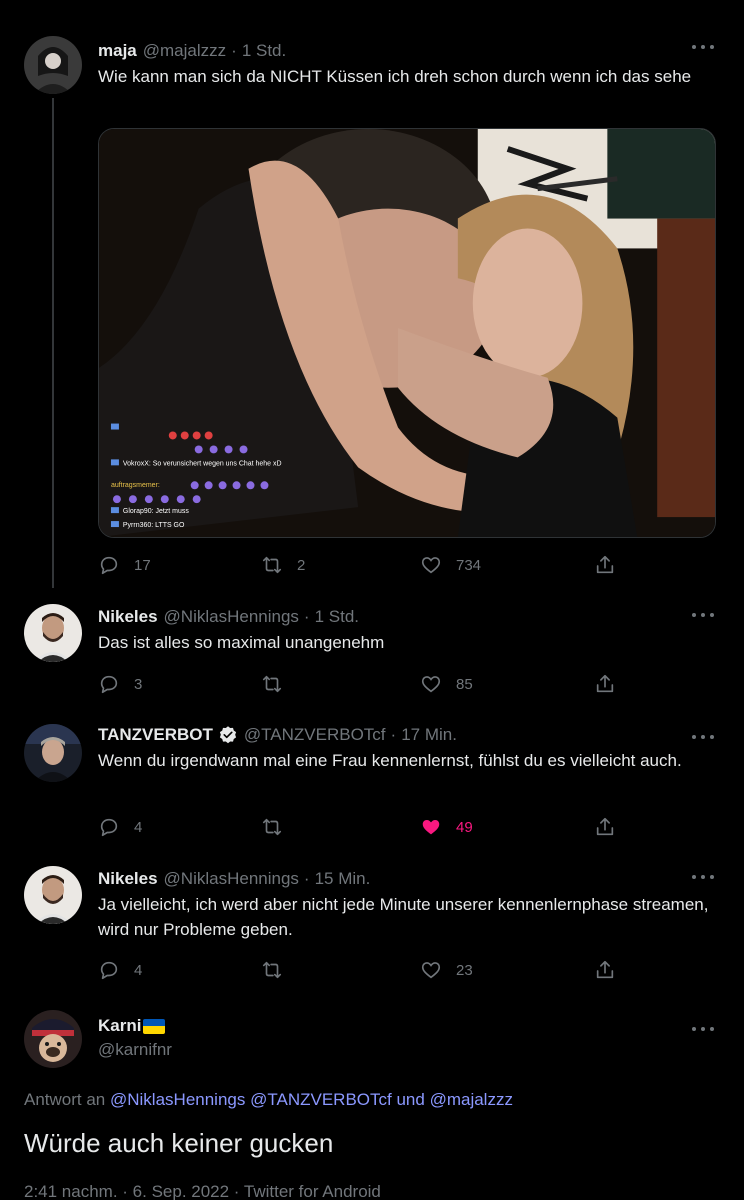 The width and height of the screenshot is (744, 1200). What do you see at coordinates (241, 642) in the screenshot?
I see `tweet-text: Das ist alles so maximal unangenehm` at bounding box center [241, 642].